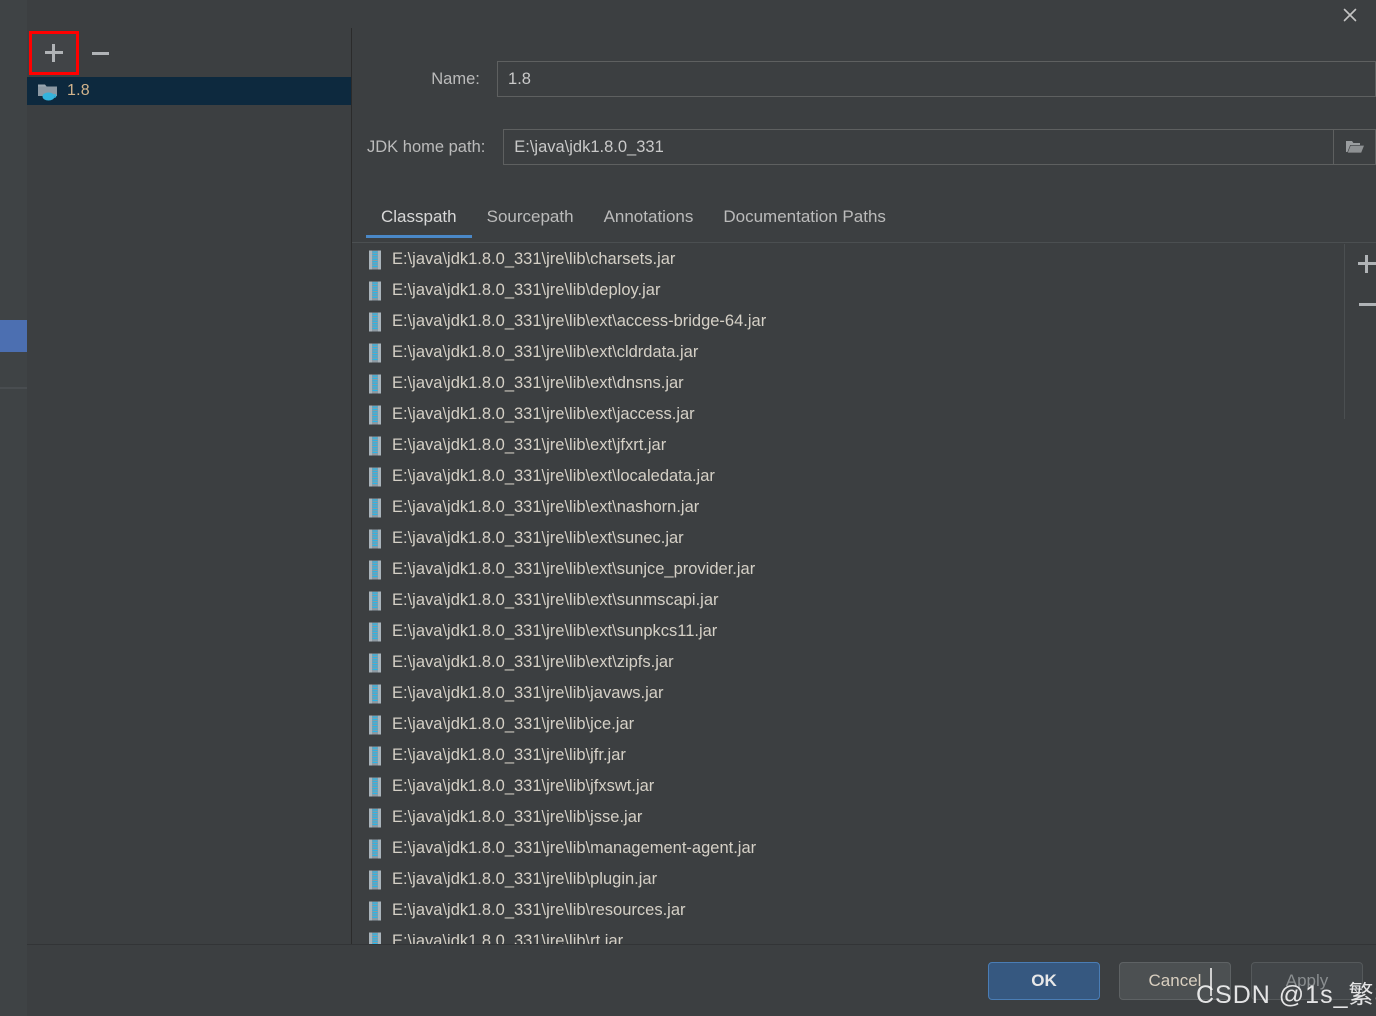 The image size is (1376, 1016). I want to click on classpath-controls, so click(1360, 284).